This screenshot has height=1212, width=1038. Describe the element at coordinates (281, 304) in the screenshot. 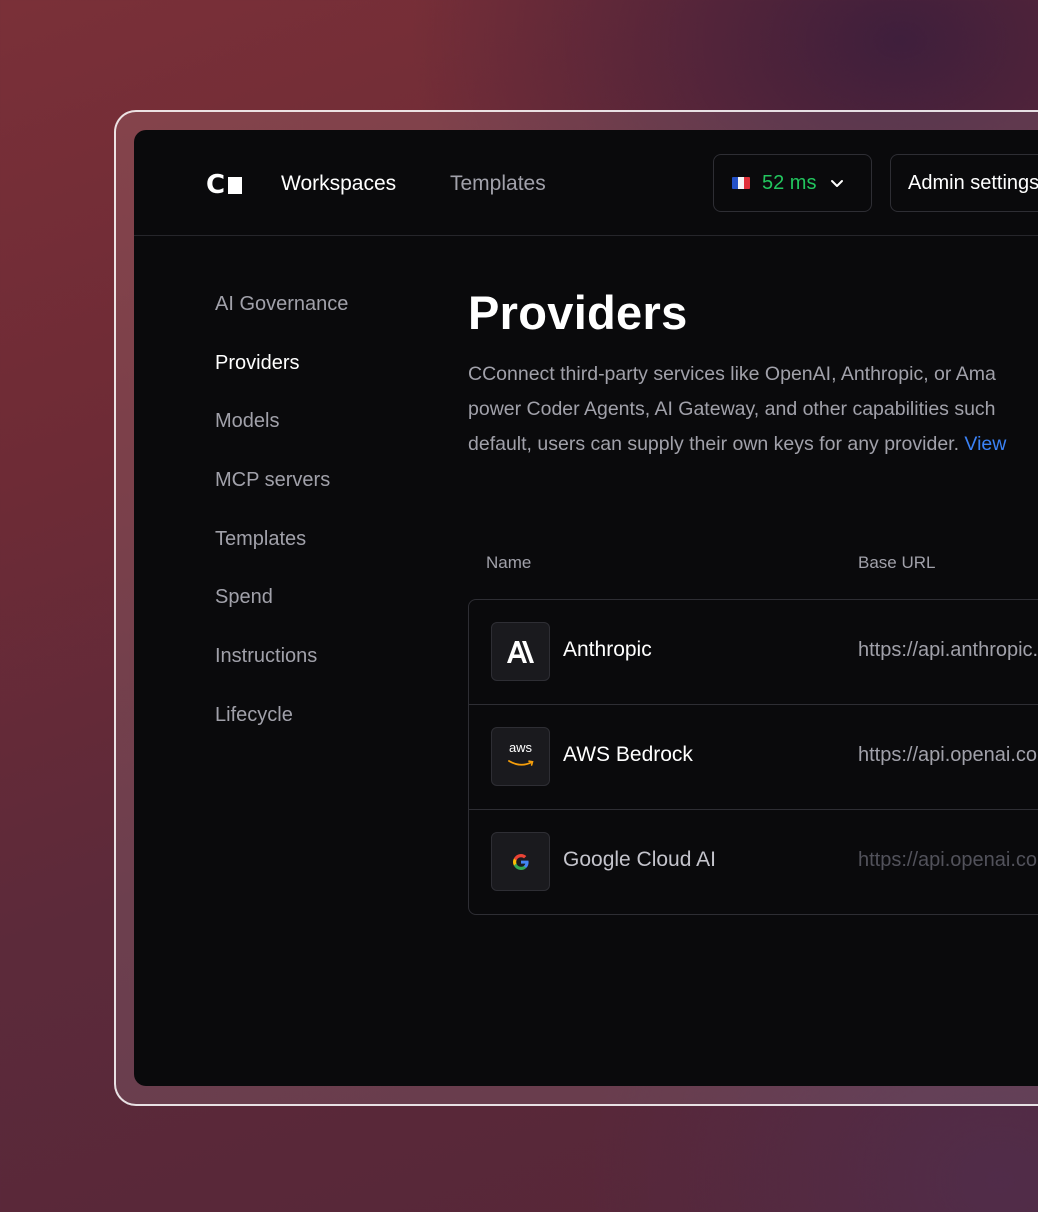

I see `sidebar-item-ai-governance: AI Governance` at that location.